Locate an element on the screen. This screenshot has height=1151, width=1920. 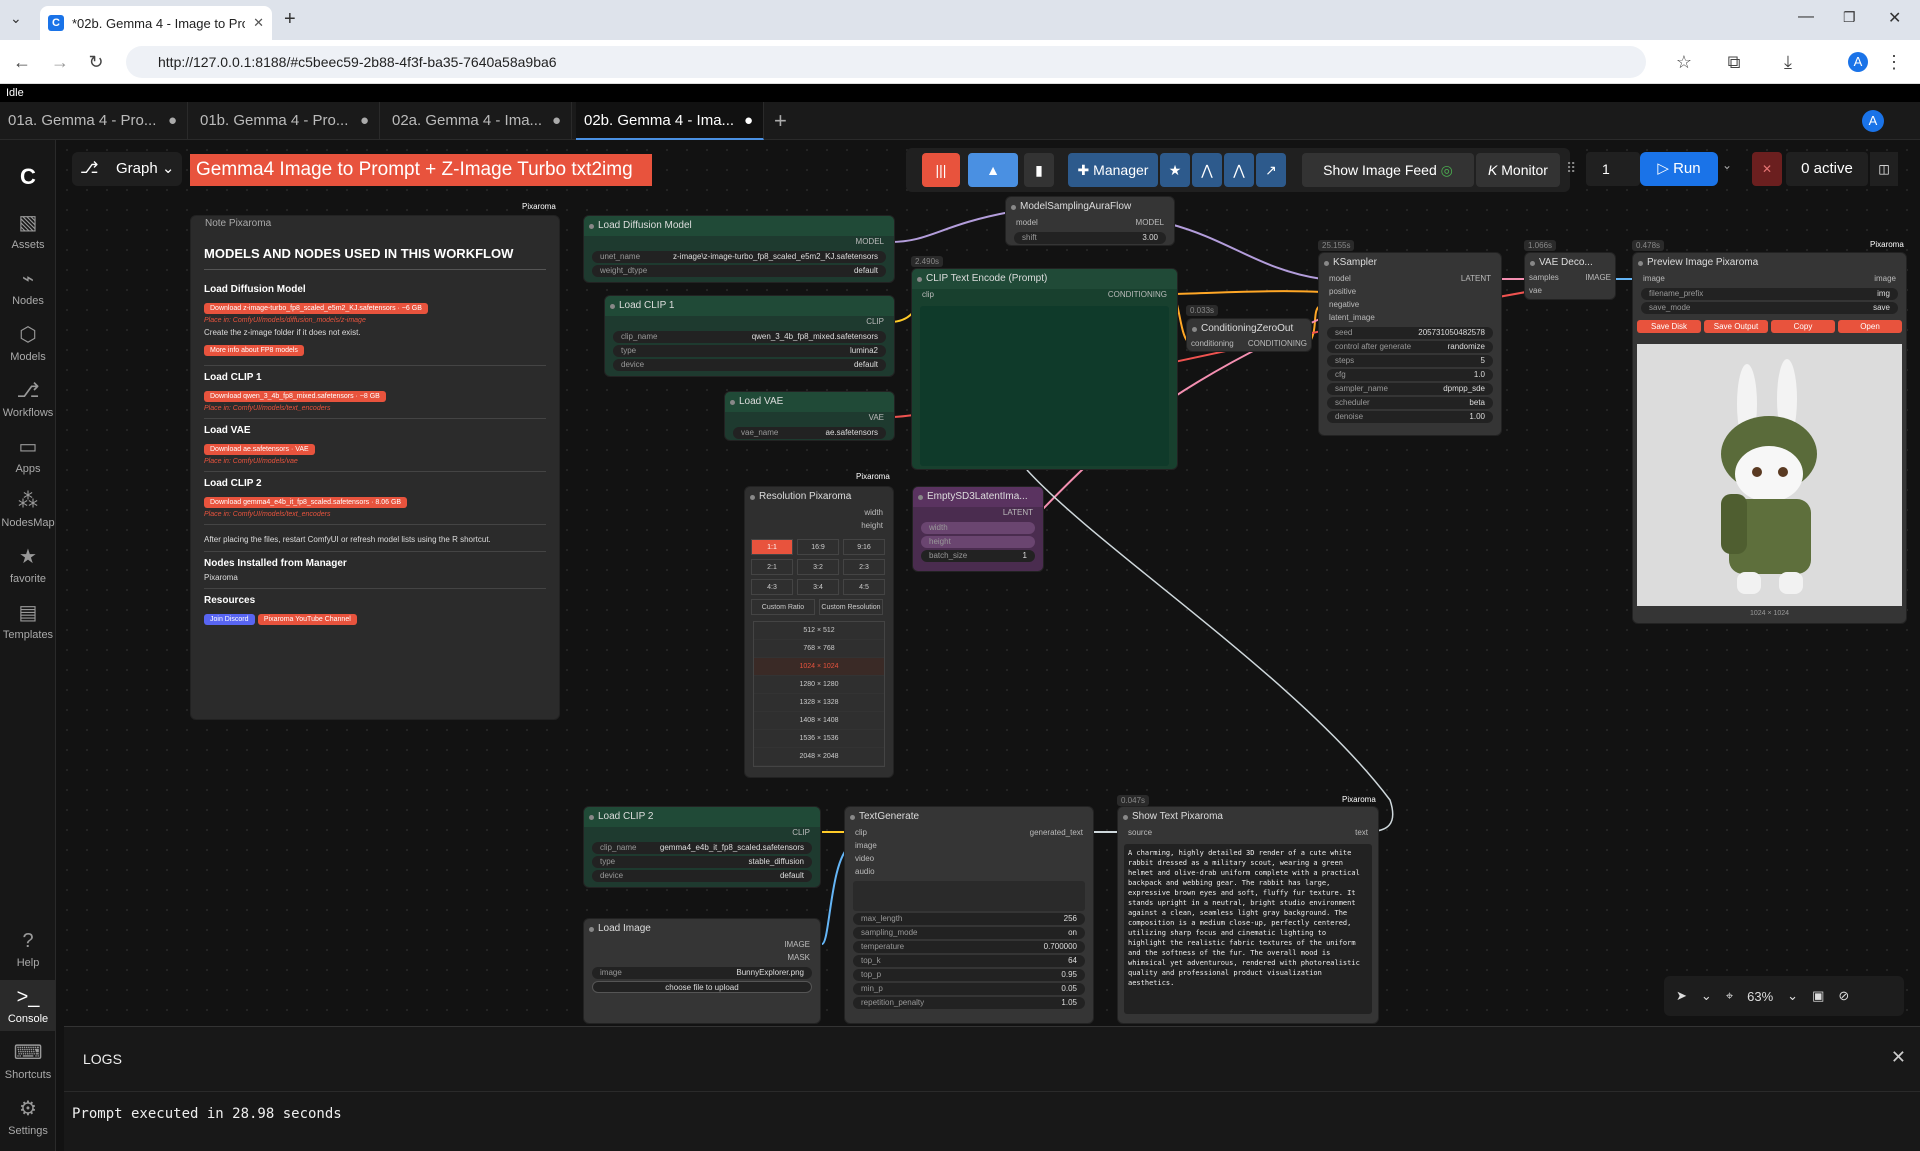
resolution-option: 1536 × 1536 is located at coordinates (819, 739).